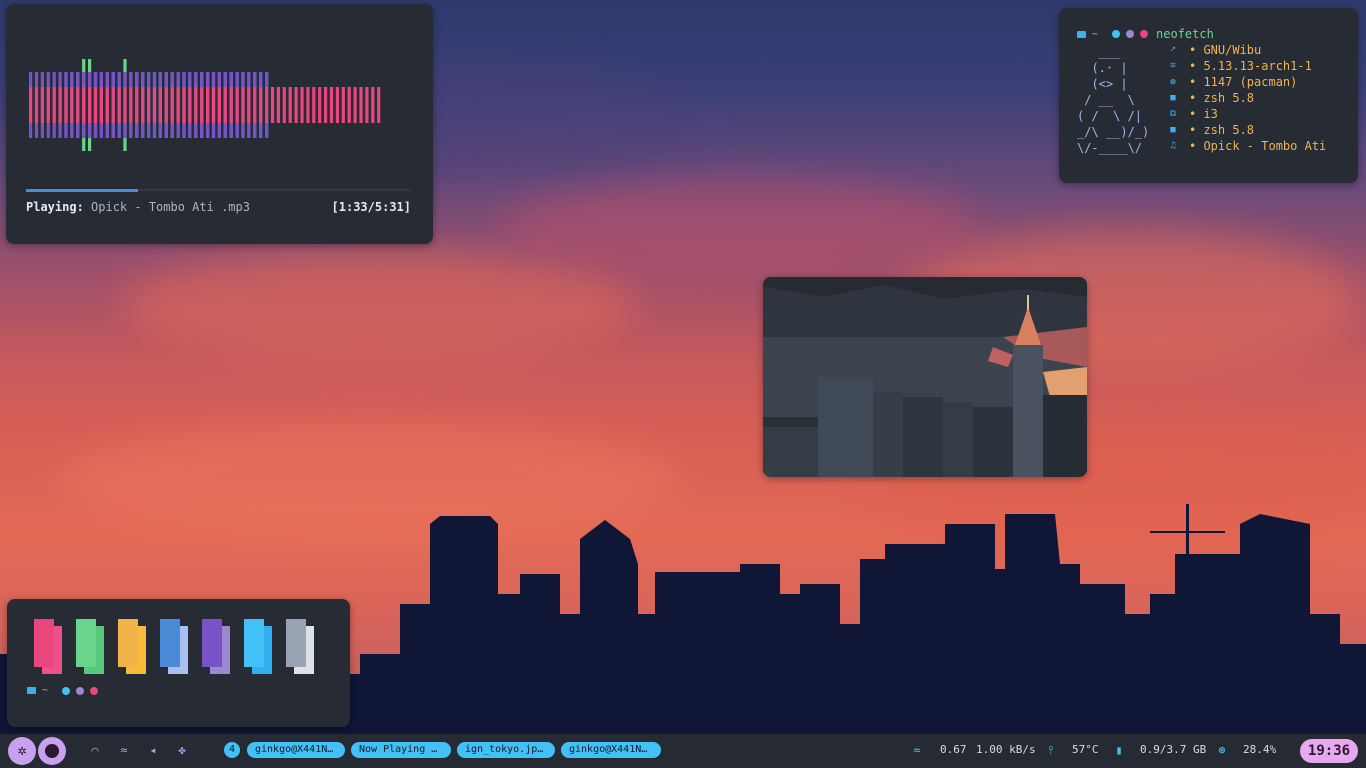  What do you see at coordinates (153, 750) in the screenshot?
I see `volume-icon: ◂` at bounding box center [153, 750].